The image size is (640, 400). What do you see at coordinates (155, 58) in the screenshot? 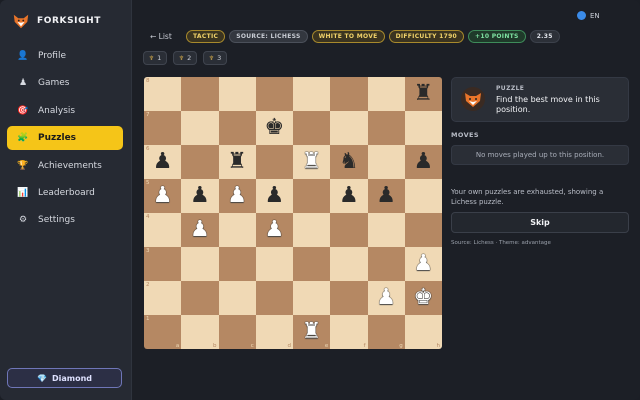
I see `hint-button-1: ♆ 1` at bounding box center [155, 58].